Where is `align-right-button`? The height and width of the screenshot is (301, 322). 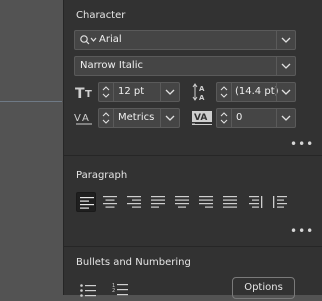 align-right-button is located at coordinates (134, 202).